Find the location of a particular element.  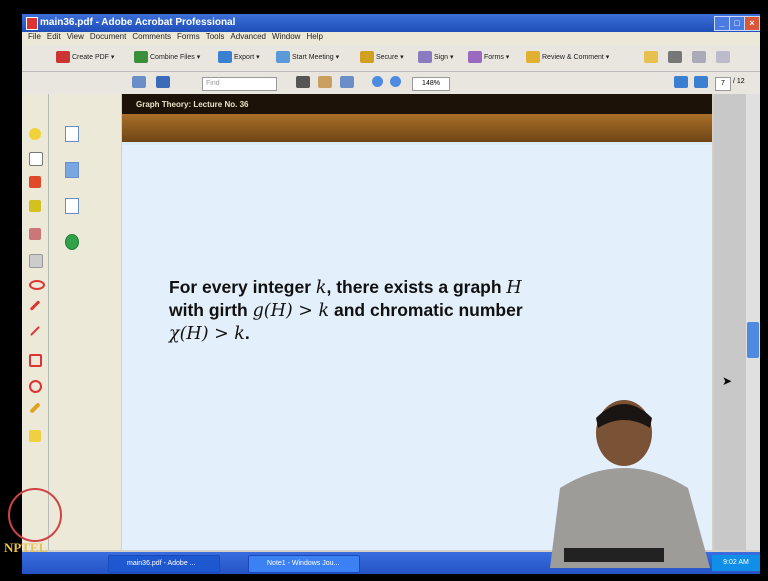

navigation-toolbar: Find 148% 7 / 12 is located at coordinates (391, 83).